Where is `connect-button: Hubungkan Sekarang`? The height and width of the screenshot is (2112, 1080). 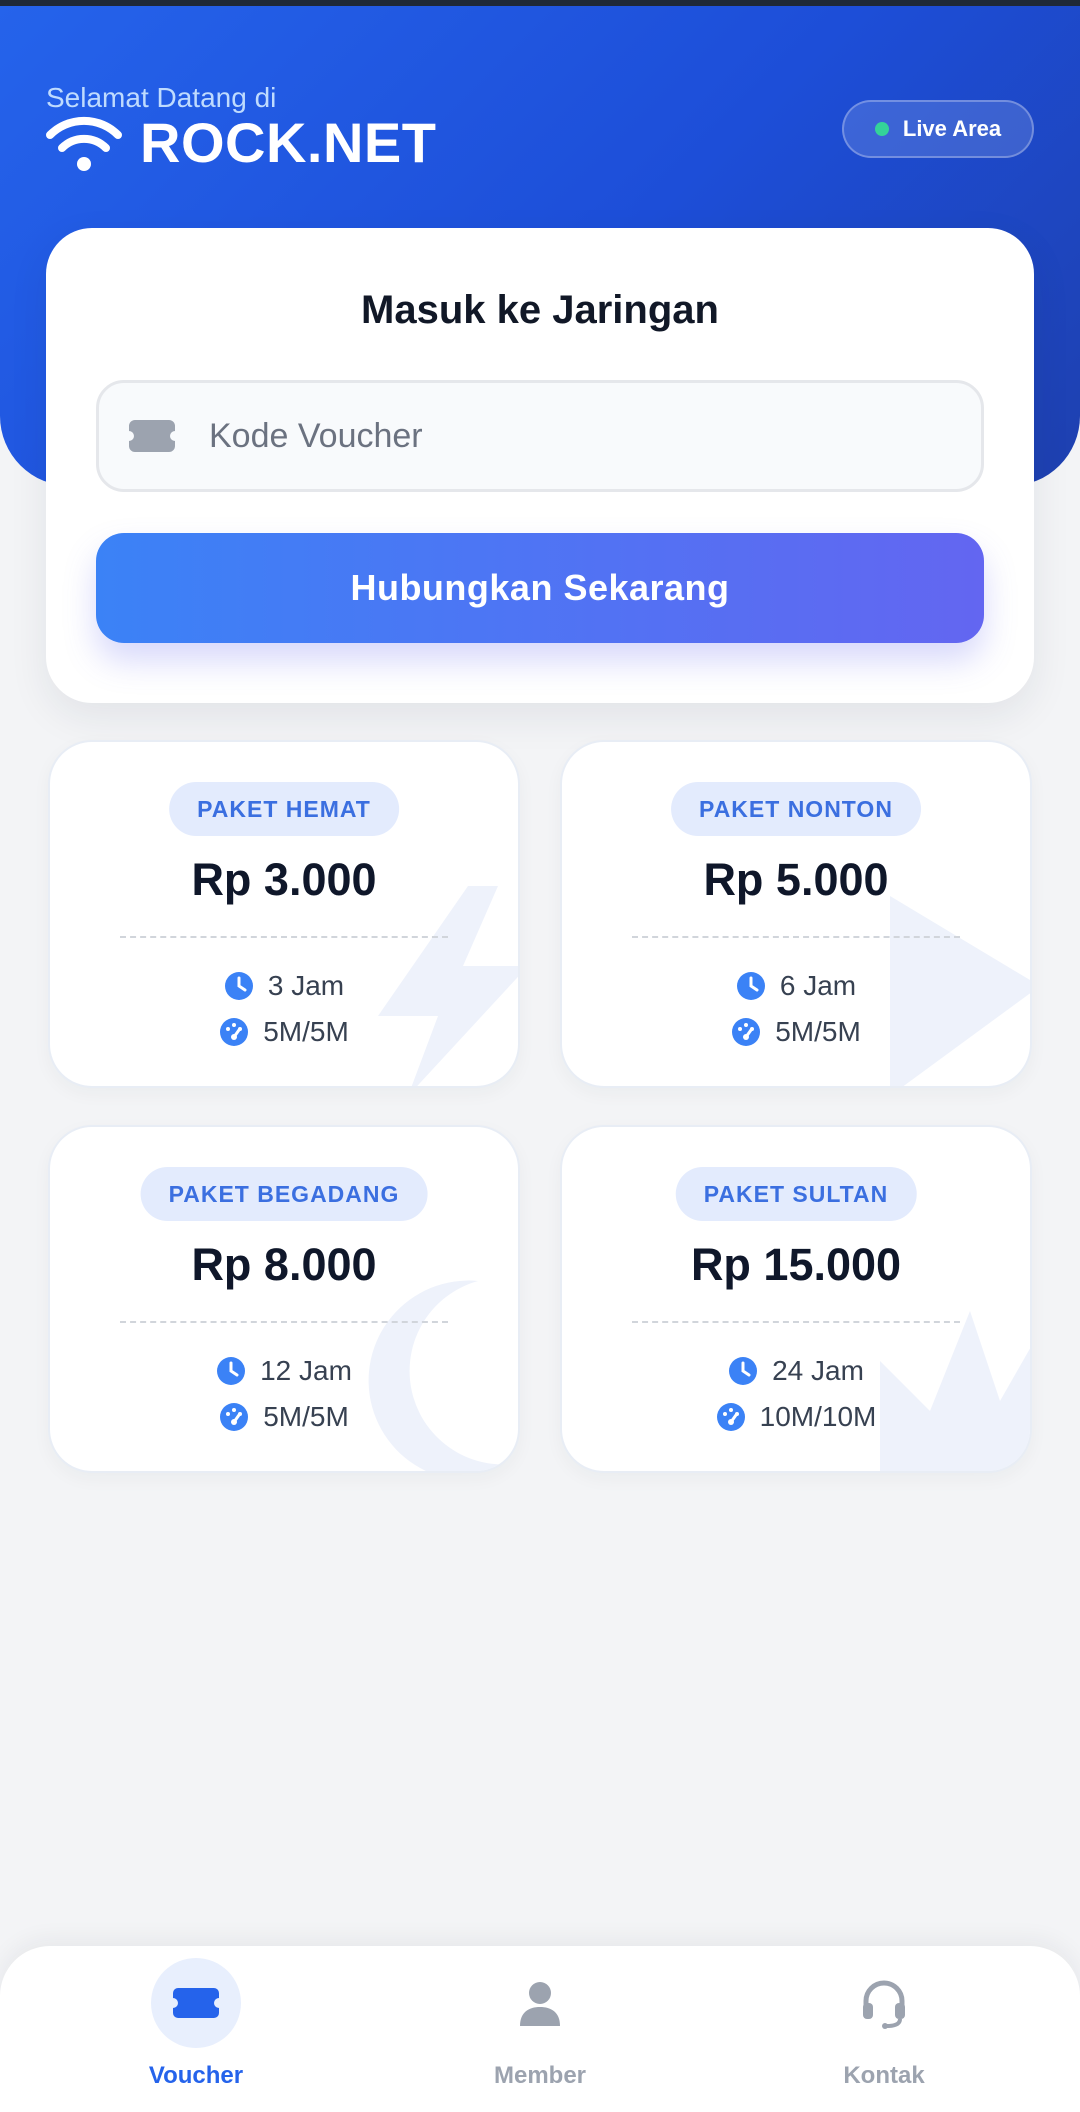 connect-button: Hubungkan Sekarang is located at coordinates (540, 588).